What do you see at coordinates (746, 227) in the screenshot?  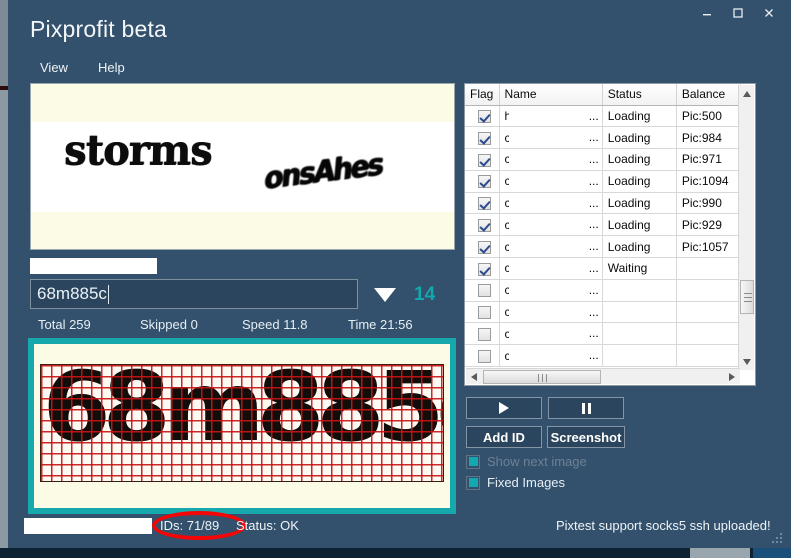 I see `table-vertical-scrollbar` at bounding box center [746, 227].